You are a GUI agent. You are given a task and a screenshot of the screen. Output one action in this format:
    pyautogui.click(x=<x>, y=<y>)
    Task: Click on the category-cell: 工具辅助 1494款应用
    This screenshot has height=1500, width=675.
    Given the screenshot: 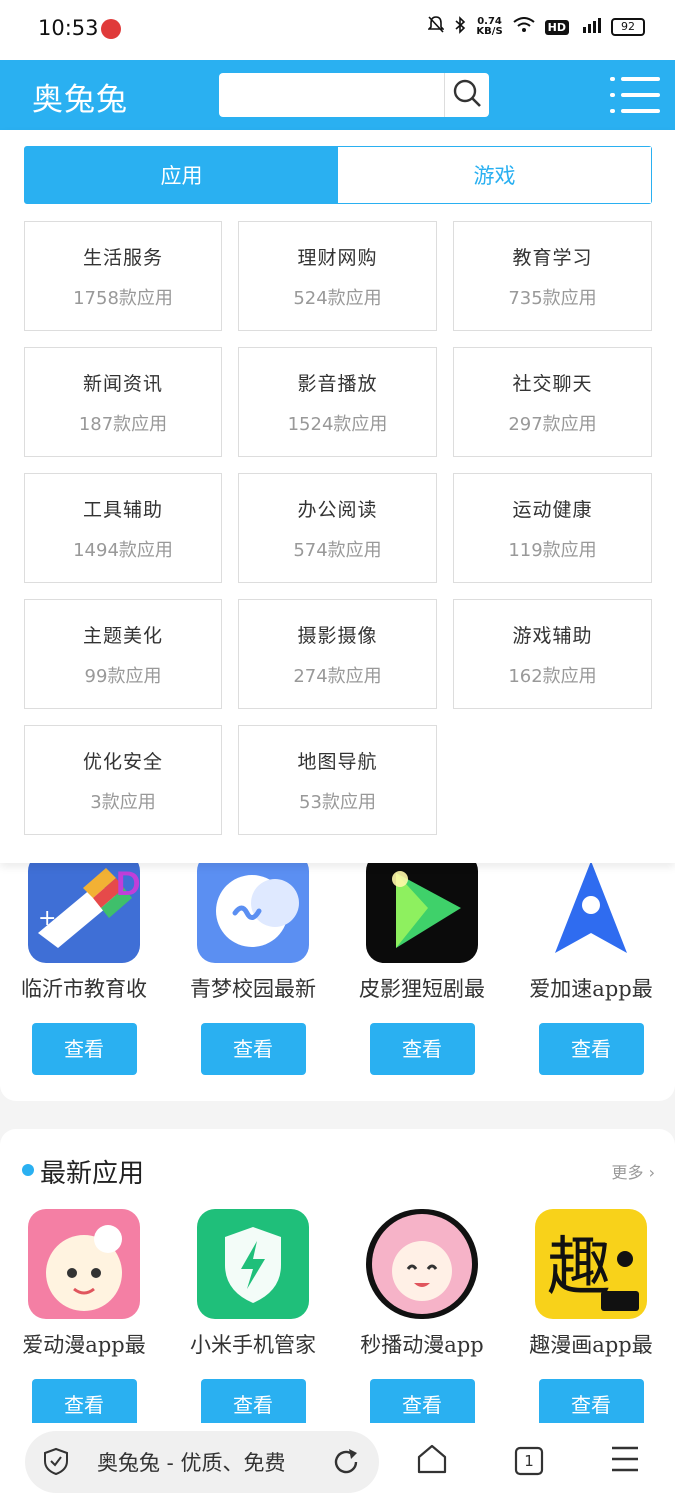 What is the action you would take?
    pyautogui.click(x=123, y=528)
    